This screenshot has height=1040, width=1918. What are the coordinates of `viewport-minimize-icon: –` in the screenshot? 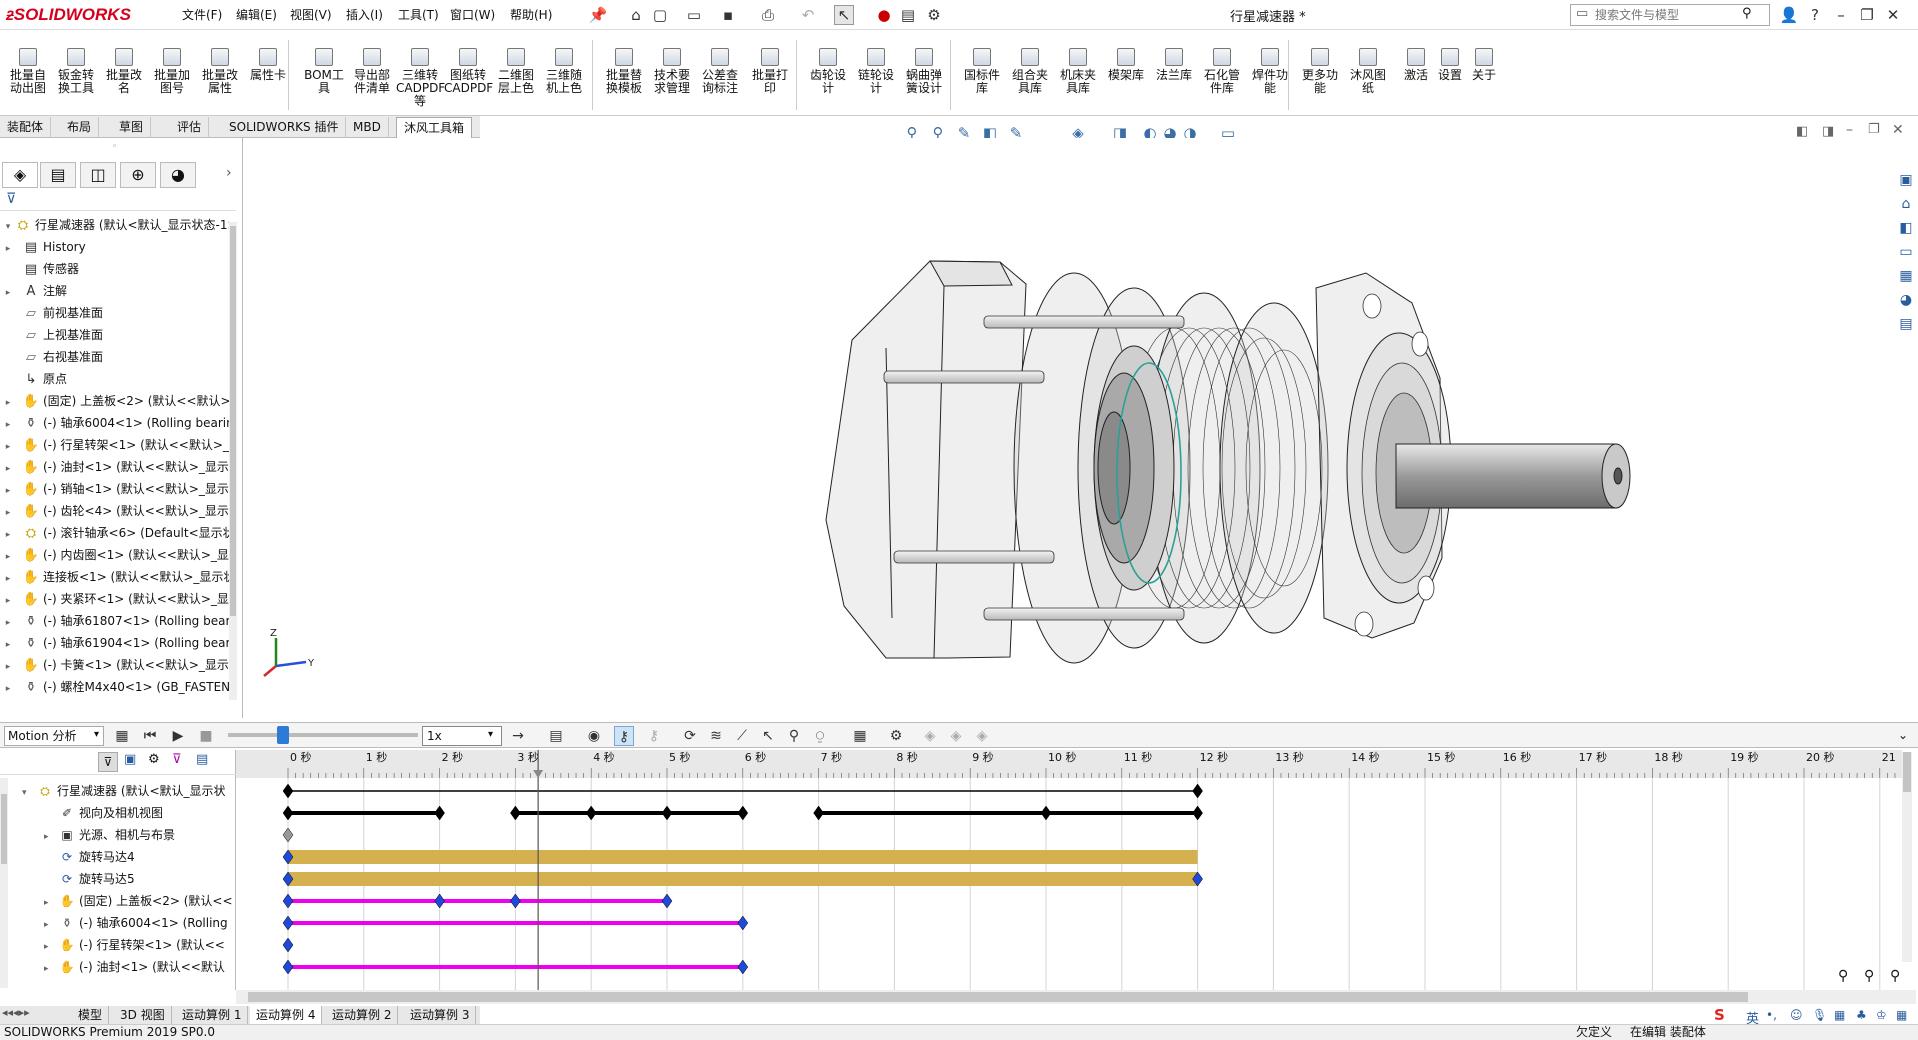 It's located at (1849, 130).